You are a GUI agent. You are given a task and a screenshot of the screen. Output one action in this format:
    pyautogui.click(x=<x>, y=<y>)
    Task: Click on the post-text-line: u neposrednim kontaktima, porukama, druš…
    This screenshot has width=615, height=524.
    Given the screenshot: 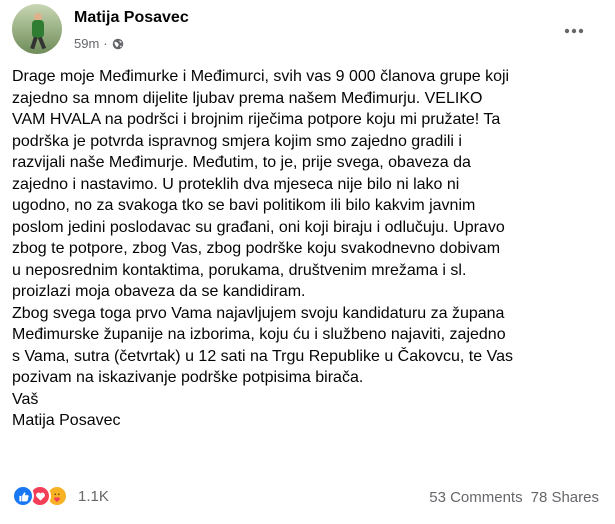 What is the action you would take?
    pyautogui.click(x=239, y=270)
    